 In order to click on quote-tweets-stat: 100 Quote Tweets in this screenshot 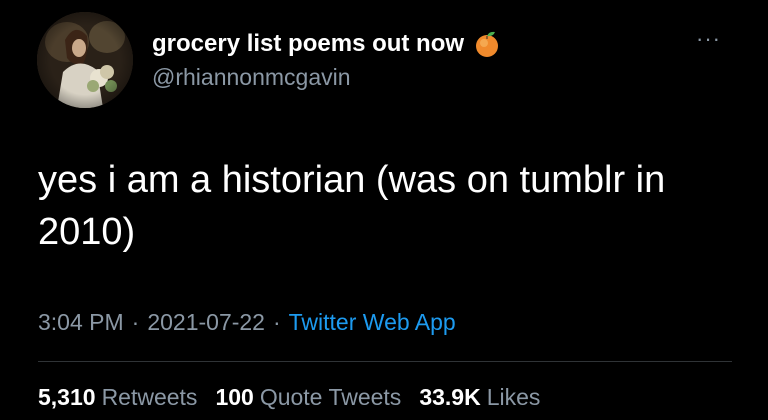, I will do `click(308, 397)`.